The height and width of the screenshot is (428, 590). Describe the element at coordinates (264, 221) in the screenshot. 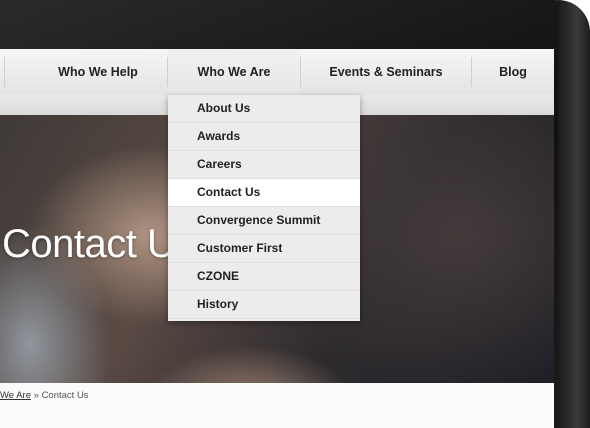

I see `menu-item-convergence-summit: Convergence Summit` at that location.